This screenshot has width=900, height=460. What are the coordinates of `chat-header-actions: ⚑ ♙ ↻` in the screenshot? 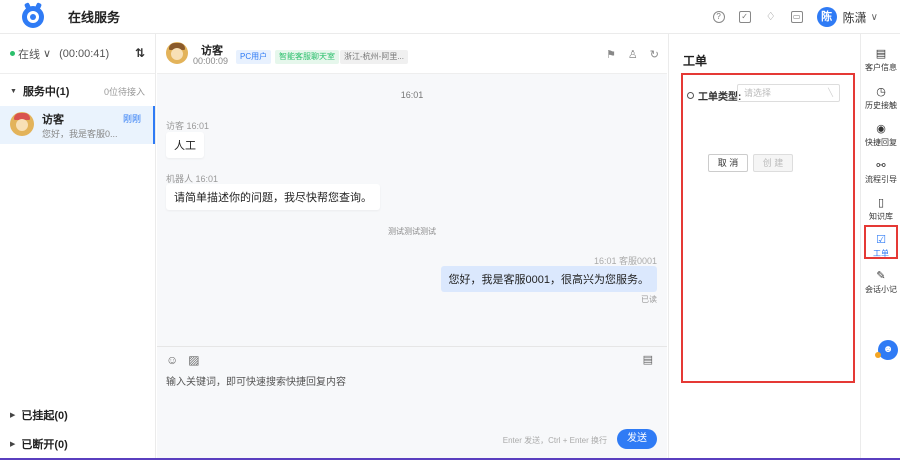 It's located at (632, 54).